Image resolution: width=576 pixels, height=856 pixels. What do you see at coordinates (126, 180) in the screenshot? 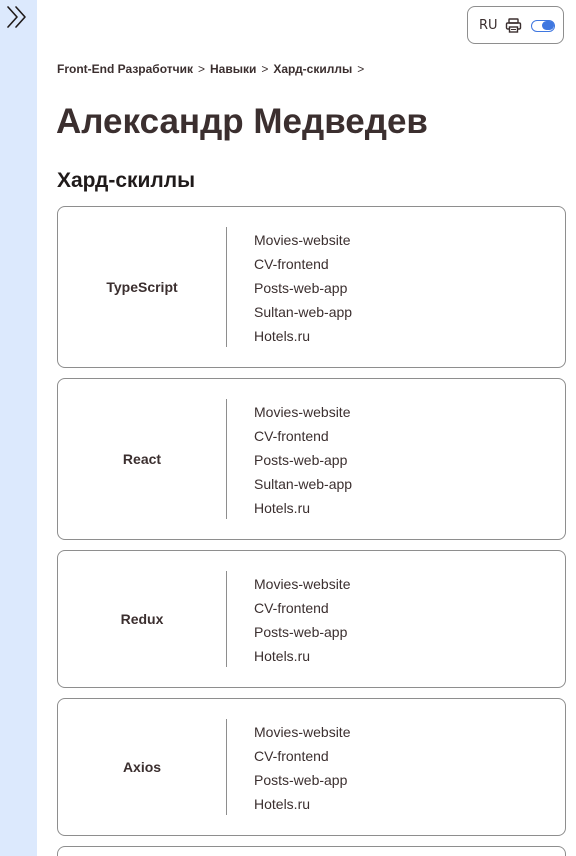
I see `section-title: Хард-скиллы` at bounding box center [126, 180].